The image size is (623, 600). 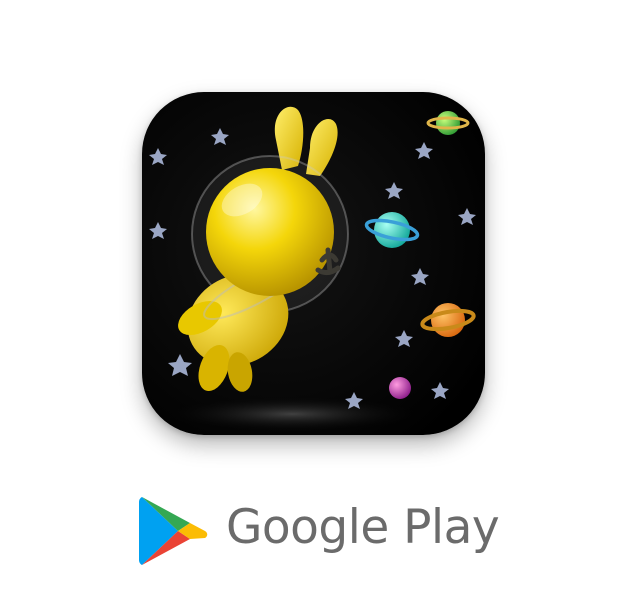 I want to click on google-play-logo-icon, so click(x=174, y=531).